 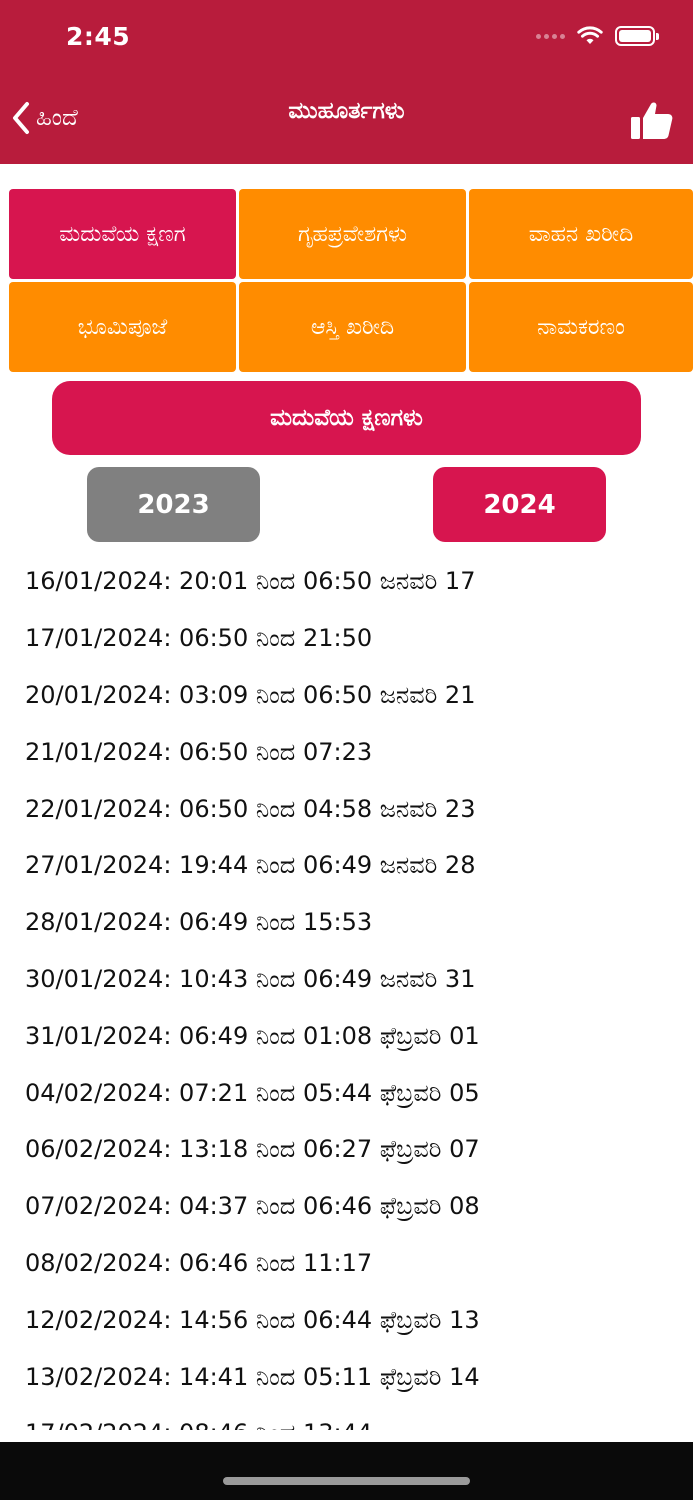 What do you see at coordinates (581, 327) in the screenshot?
I see `category-naming-ceremony: ನಾಮಕರಣಂ` at bounding box center [581, 327].